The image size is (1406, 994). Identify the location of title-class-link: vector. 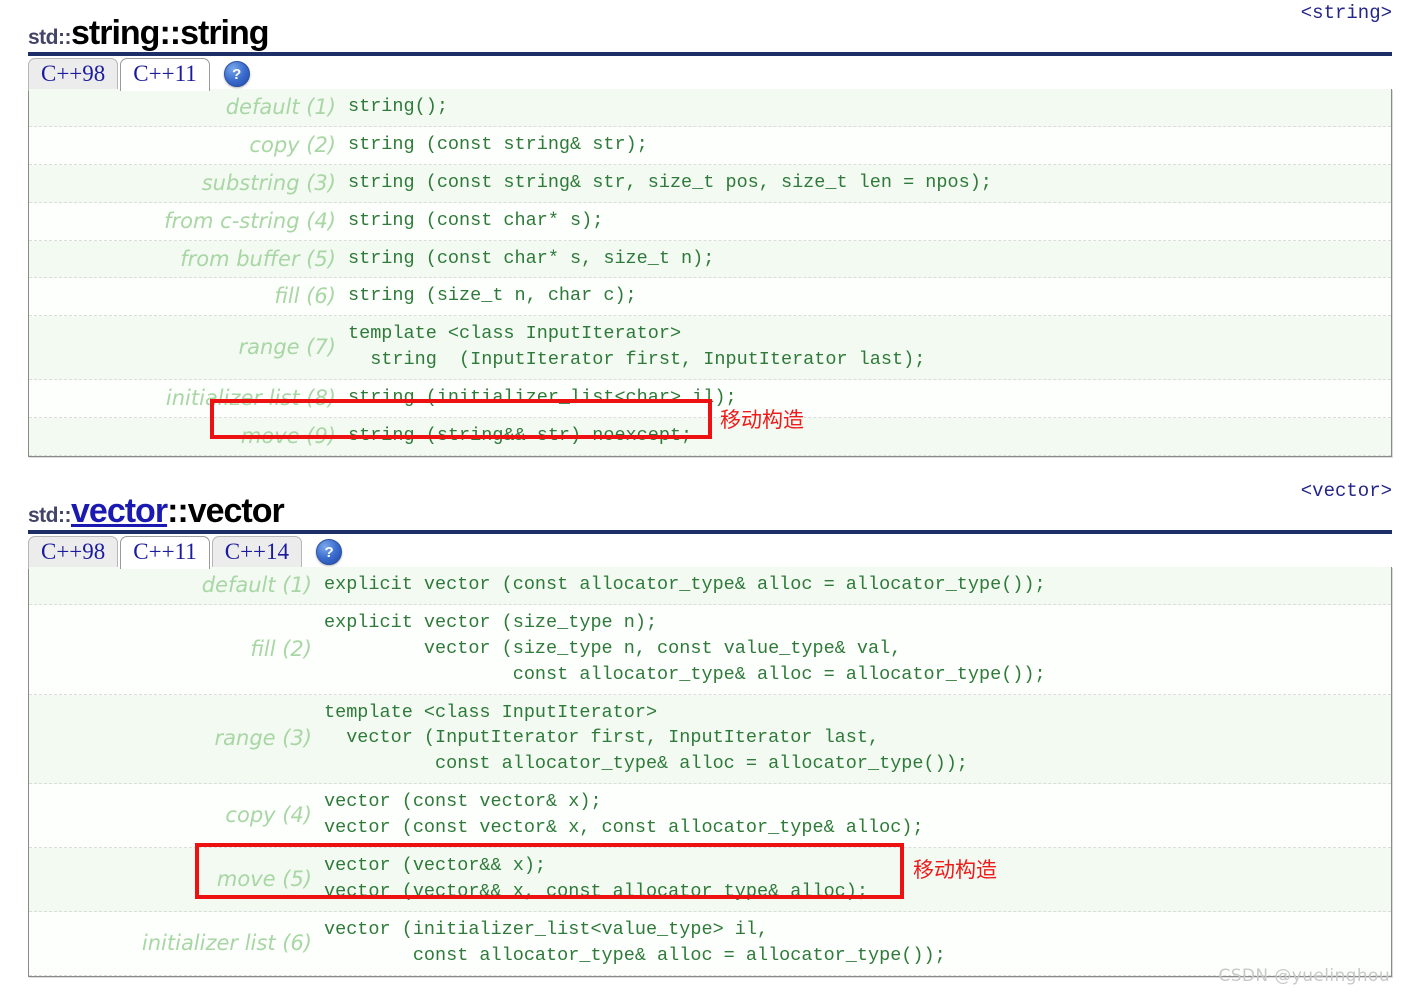
(119, 511).